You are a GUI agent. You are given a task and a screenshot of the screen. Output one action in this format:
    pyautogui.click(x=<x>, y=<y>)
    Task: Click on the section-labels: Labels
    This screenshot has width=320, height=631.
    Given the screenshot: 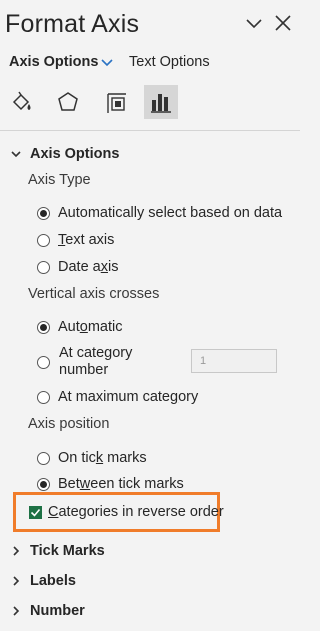 What is the action you would take?
    pyautogui.click(x=43, y=581)
    